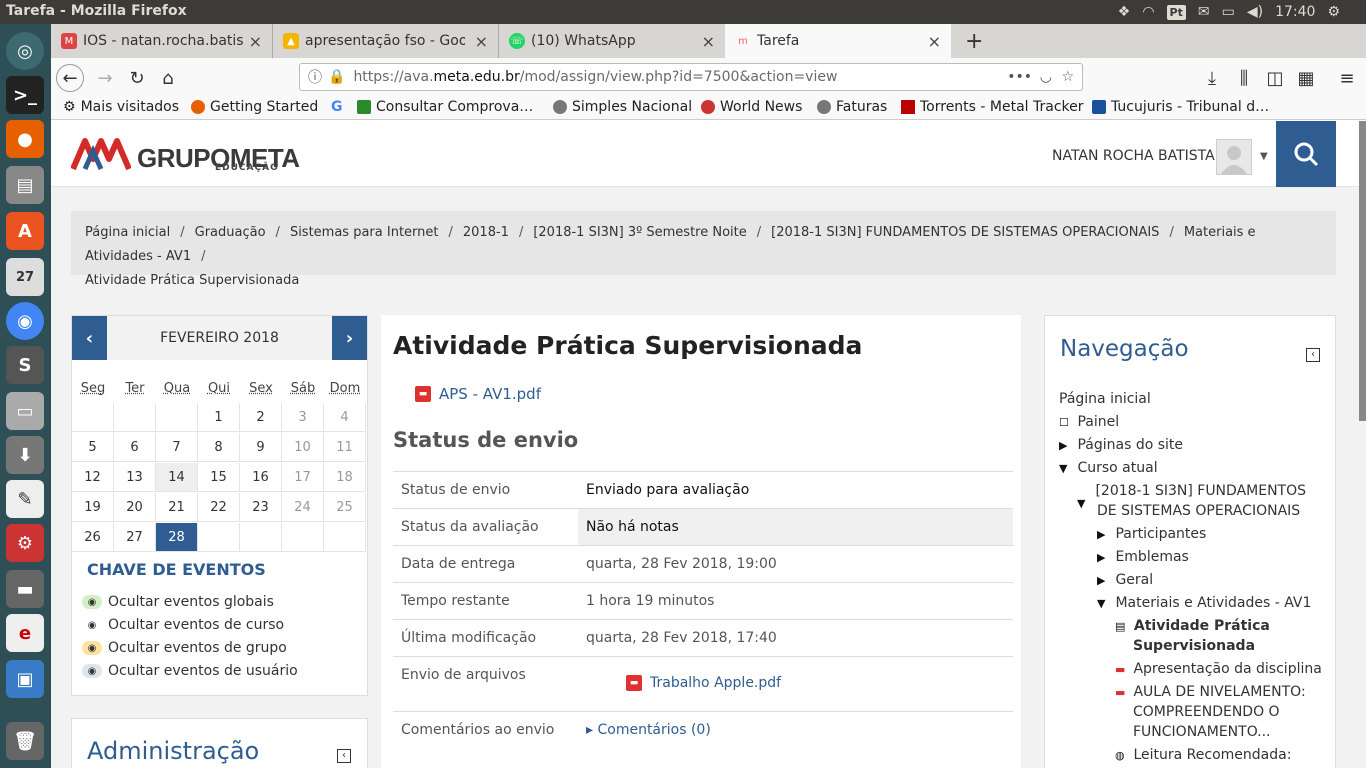 The width and height of the screenshot is (1366, 768). What do you see at coordinates (1275, 78) in the screenshot?
I see `sidebar-icon: ◫` at bounding box center [1275, 78].